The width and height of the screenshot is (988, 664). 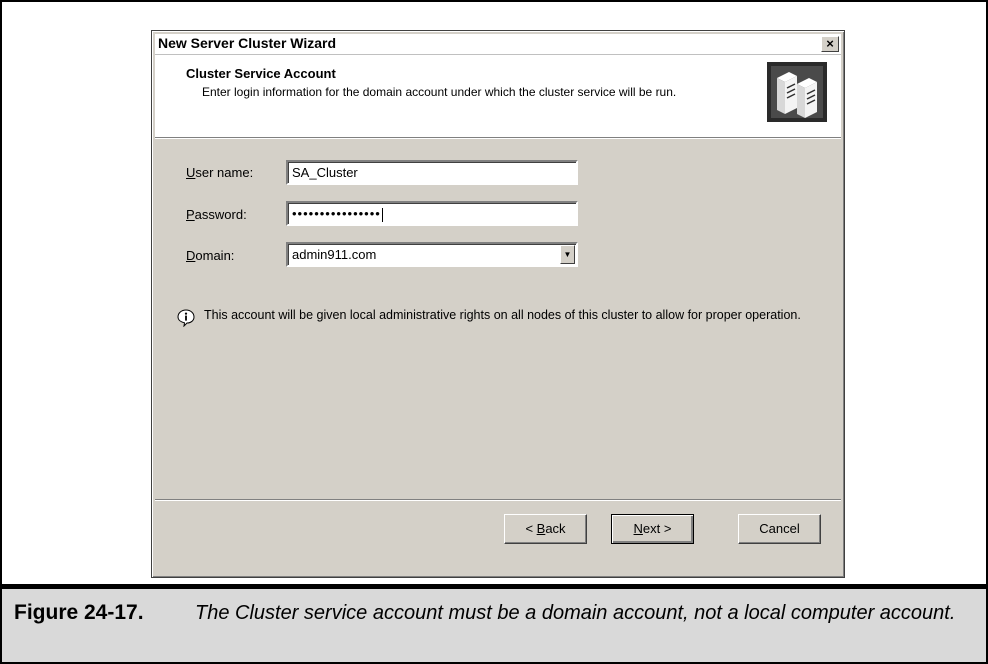 What do you see at coordinates (567, 254) in the screenshot?
I see `chevron-down-icon: ▼` at bounding box center [567, 254].